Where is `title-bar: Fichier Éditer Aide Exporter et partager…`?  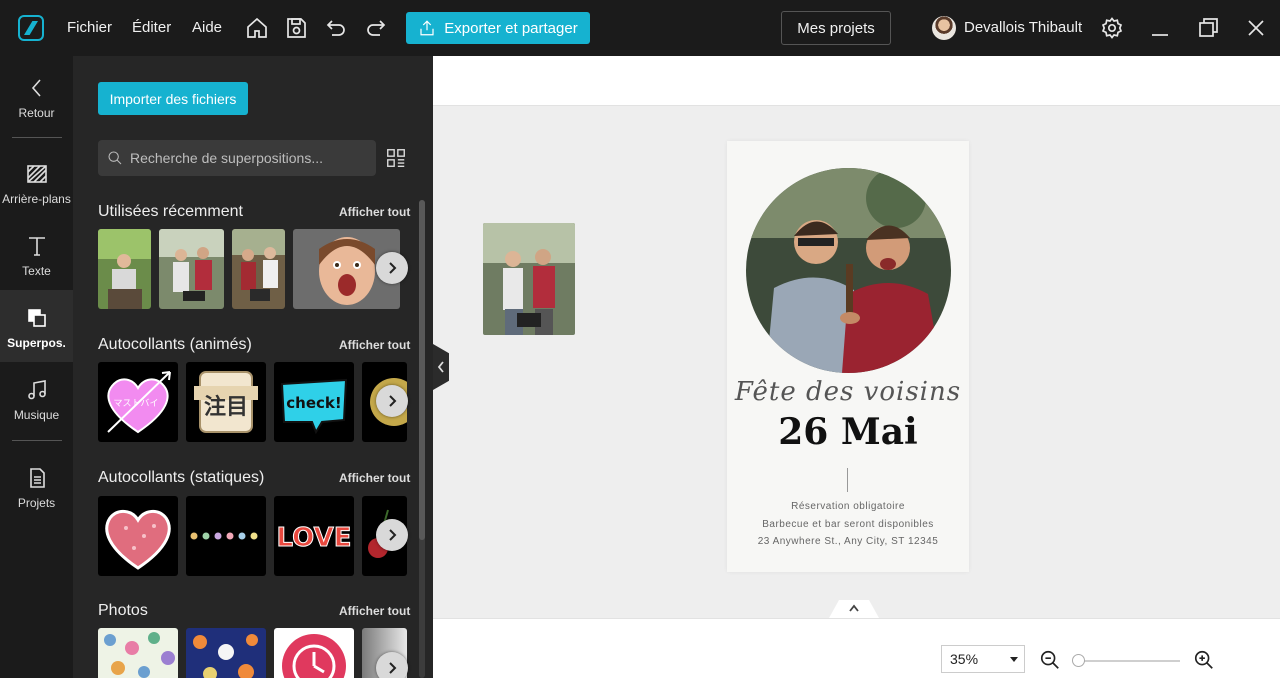 title-bar: Fichier Éditer Aide Exporter et partager… is located at coordinates (640, 28).